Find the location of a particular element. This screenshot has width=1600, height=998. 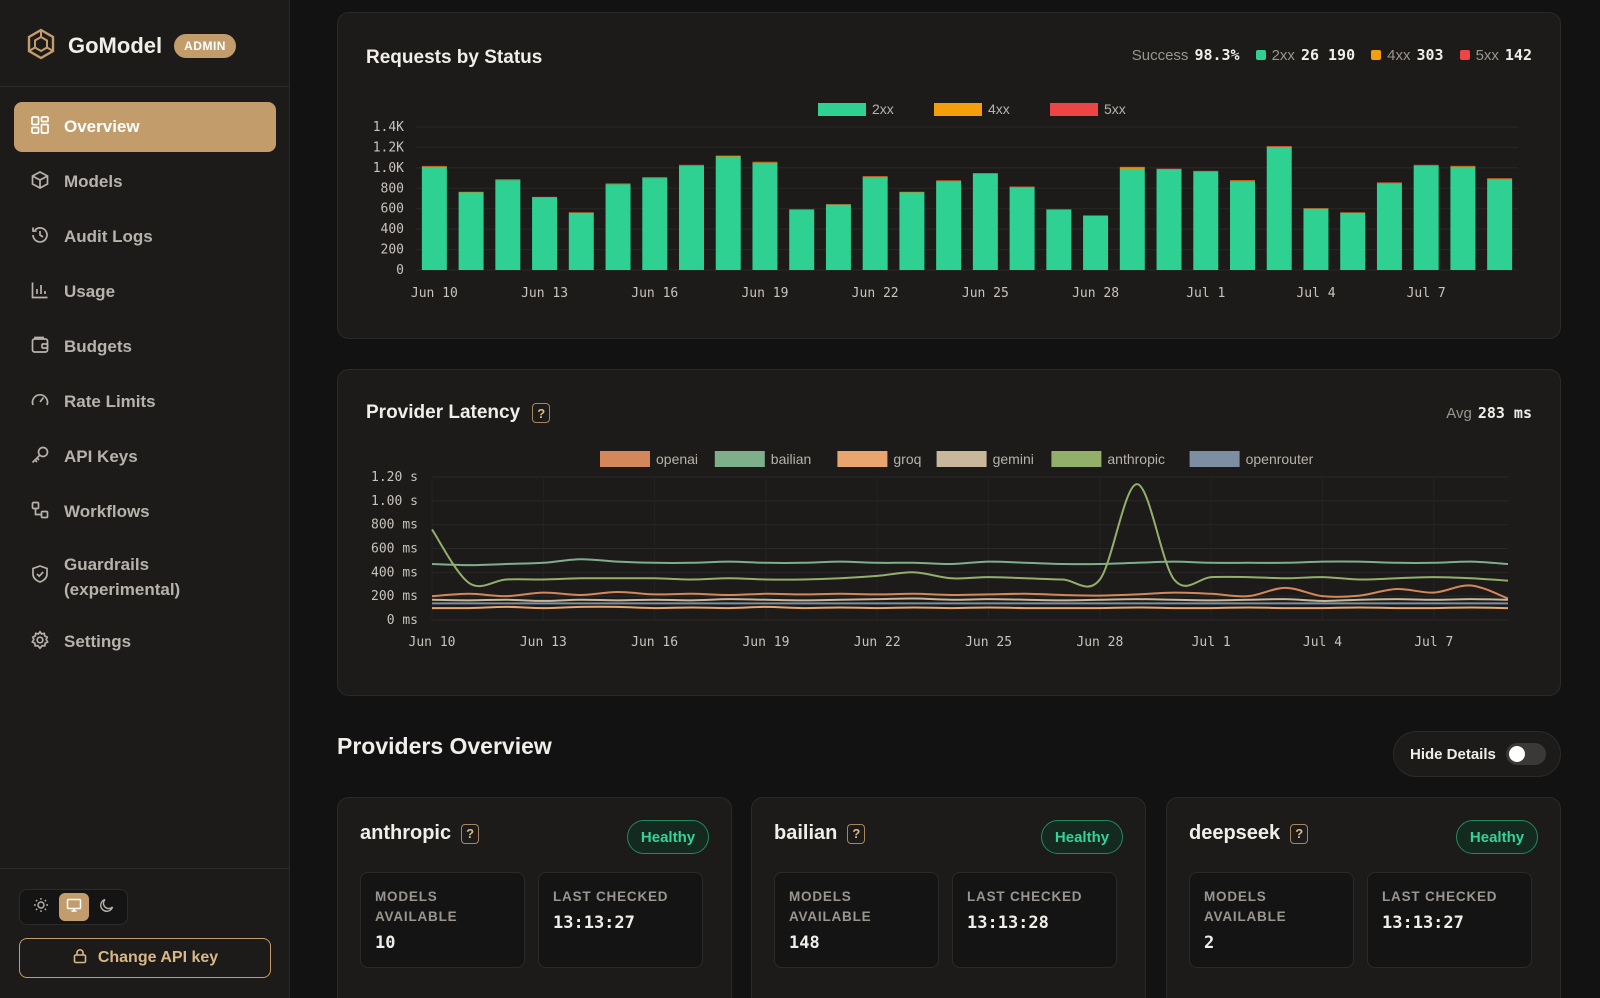

change-api-key-button: Change API key is located at coordinates (145, 958).